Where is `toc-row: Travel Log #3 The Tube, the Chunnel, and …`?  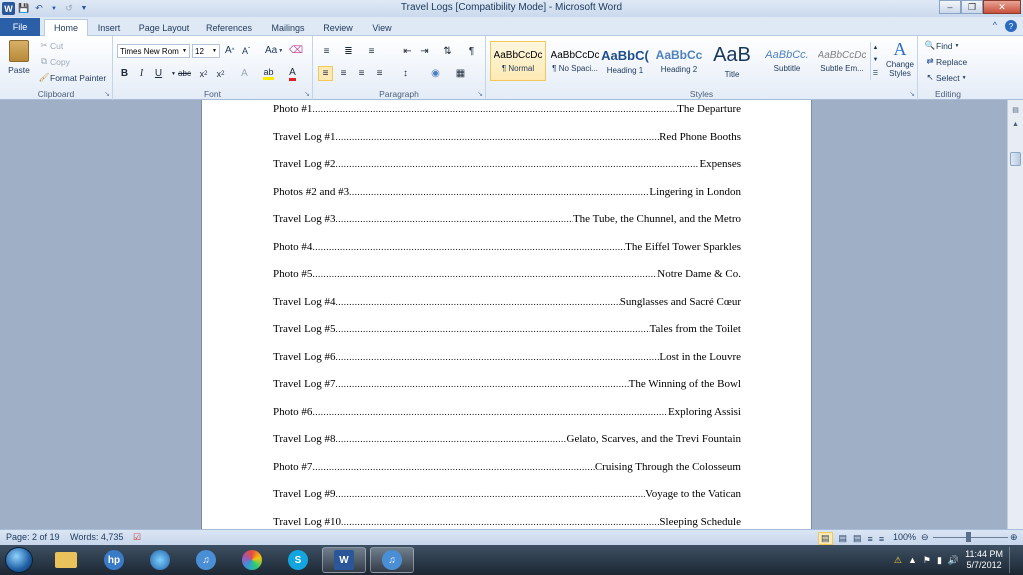
toc-row: Travel Log #3 The Tube, the Chunnel, and … is located at coordinates (507, 220).